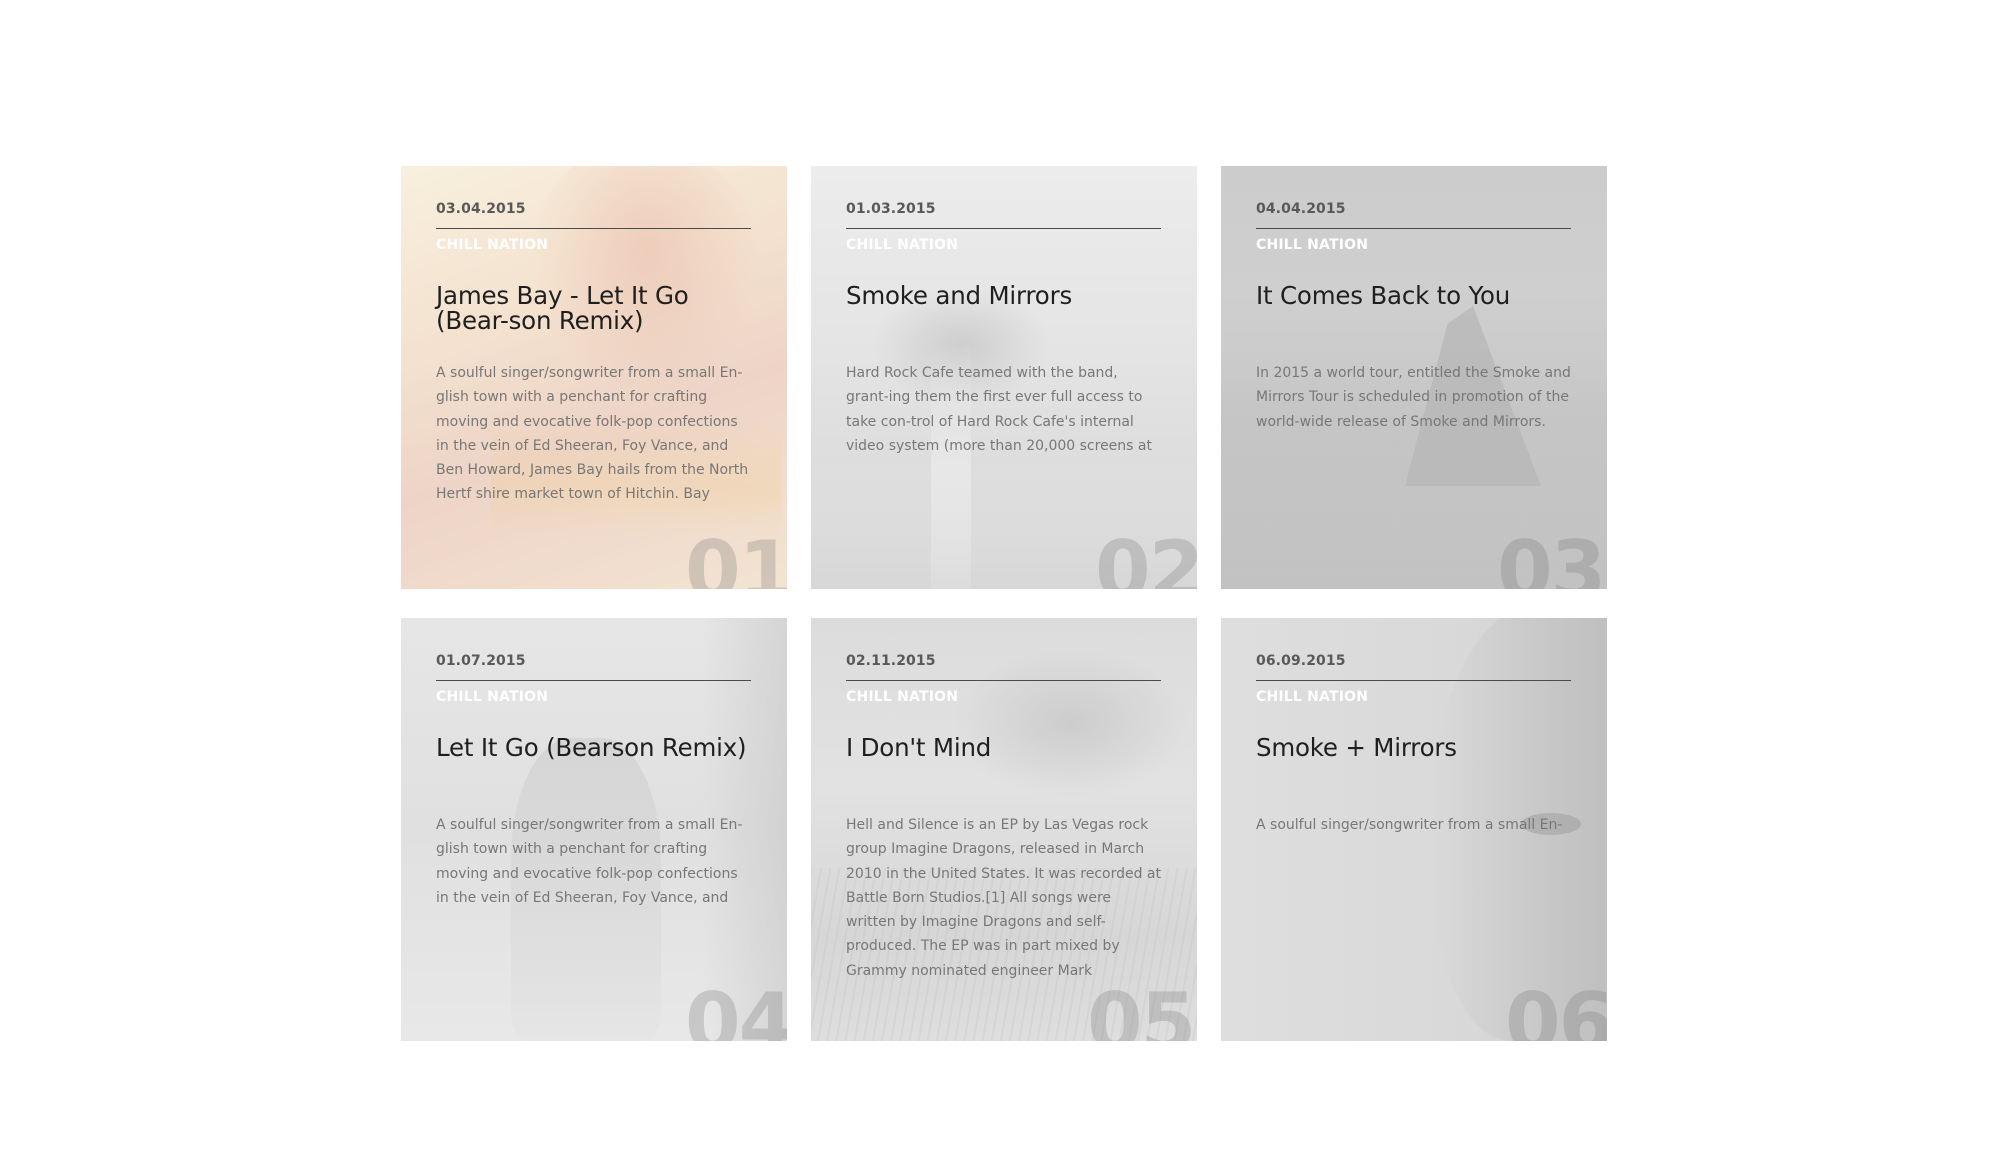  Describe the element at coordinates (1413, 761) in the screenshot. I see `post-title: Smoke + Mirrors` at that location.